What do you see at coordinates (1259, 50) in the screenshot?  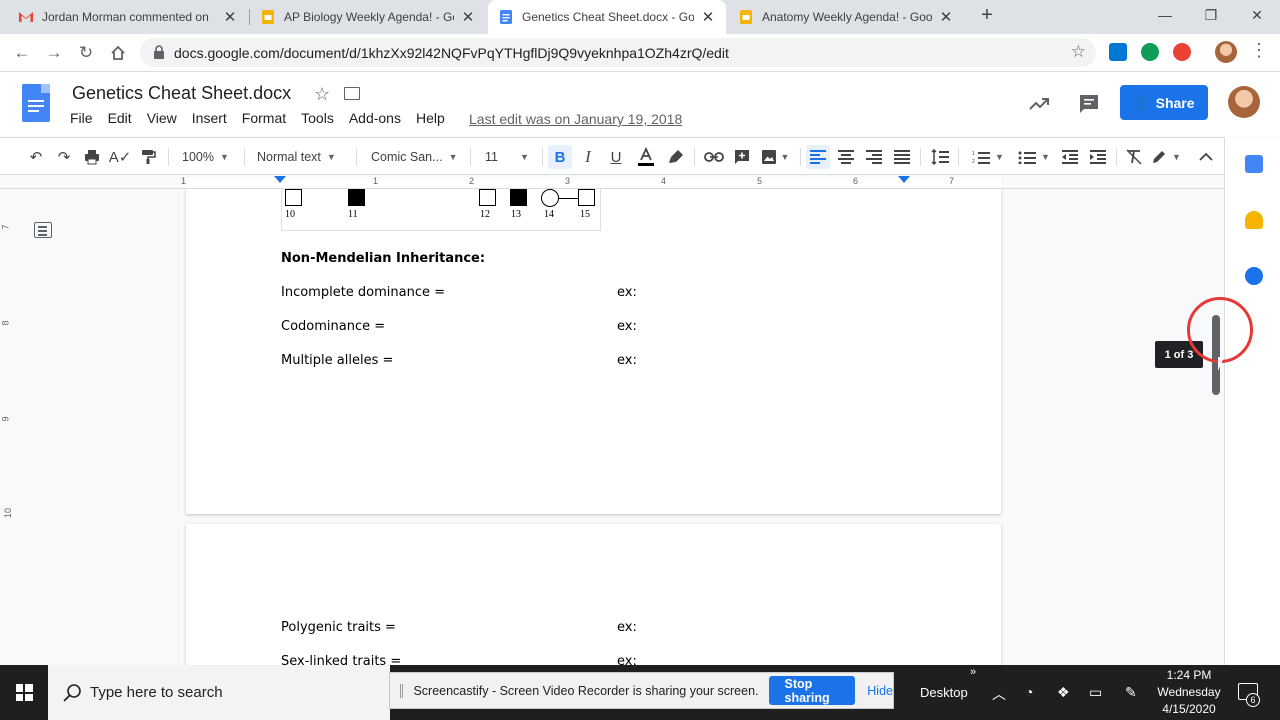 I see `browser-menu-icon: ⋮` at bounding box center [1259, 50].